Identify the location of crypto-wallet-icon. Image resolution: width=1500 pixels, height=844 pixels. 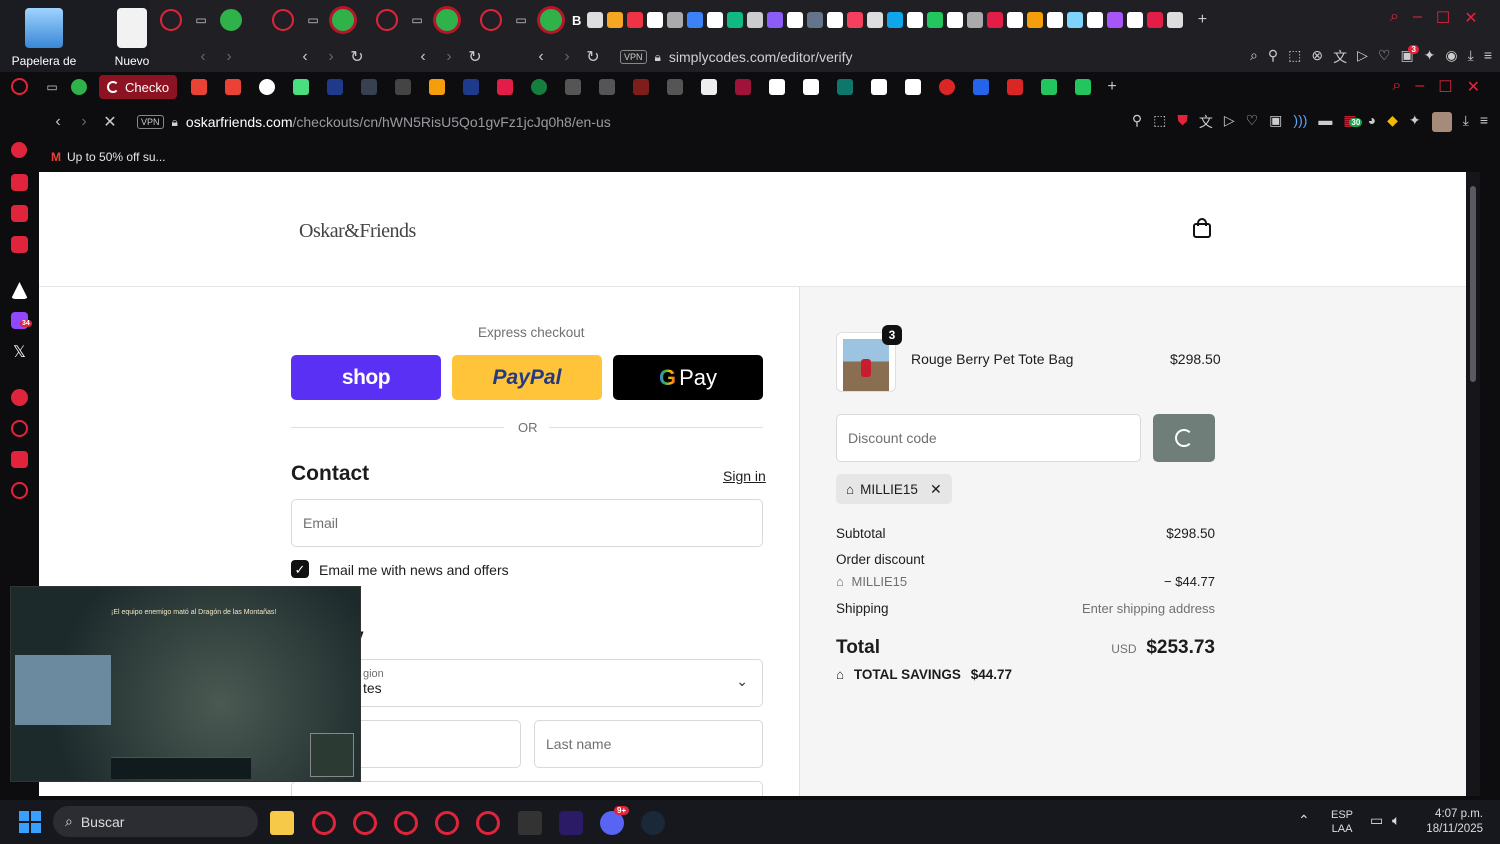
(19, 182).